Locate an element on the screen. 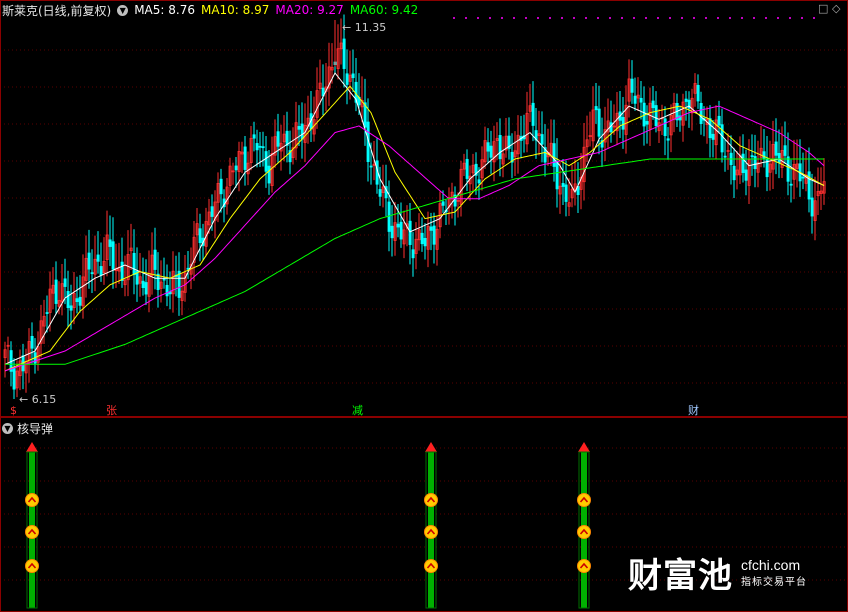 The width and height of the screenshot is (848, 612). high-price-label: ← 11.35 is located at coordinates (364, 27).